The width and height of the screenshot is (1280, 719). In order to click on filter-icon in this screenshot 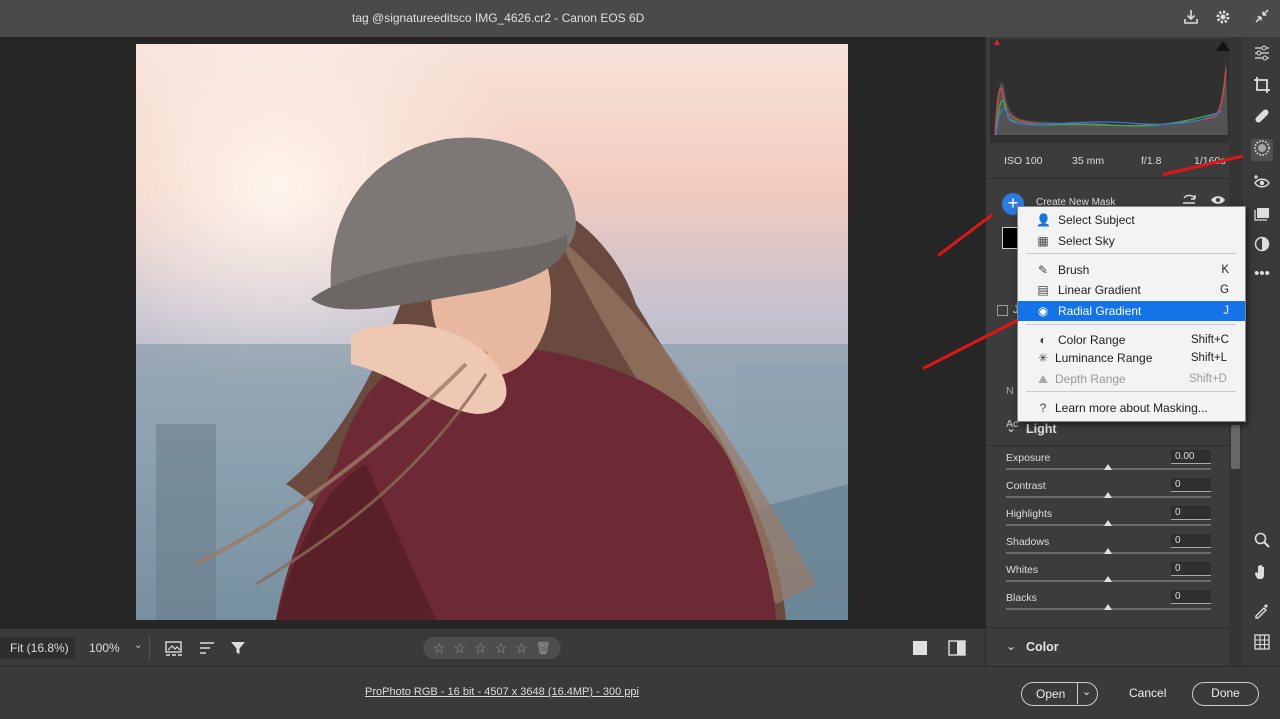, I will do `click(238, 648)`.